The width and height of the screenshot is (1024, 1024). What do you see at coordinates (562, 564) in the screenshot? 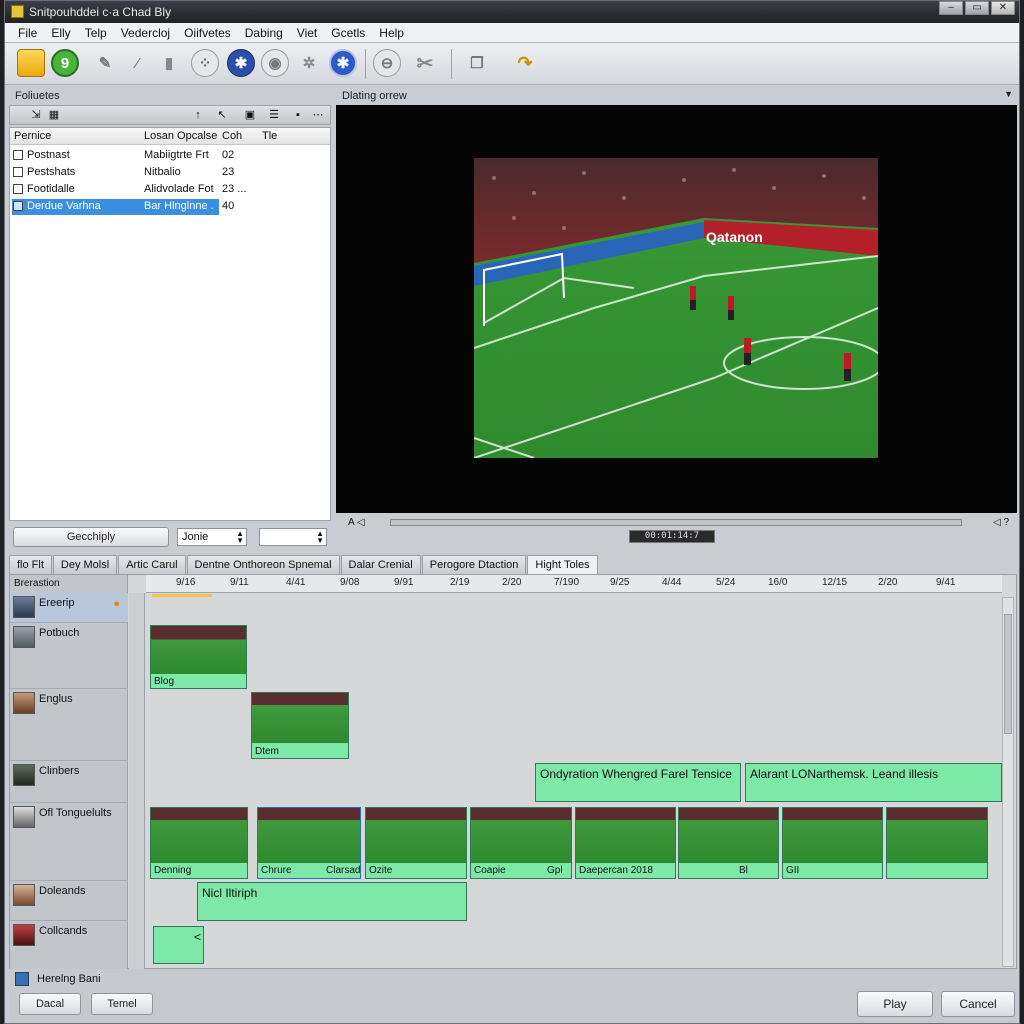
I see `tab-highlight-tools: Hight Toles` at bounding box center [562, 564].